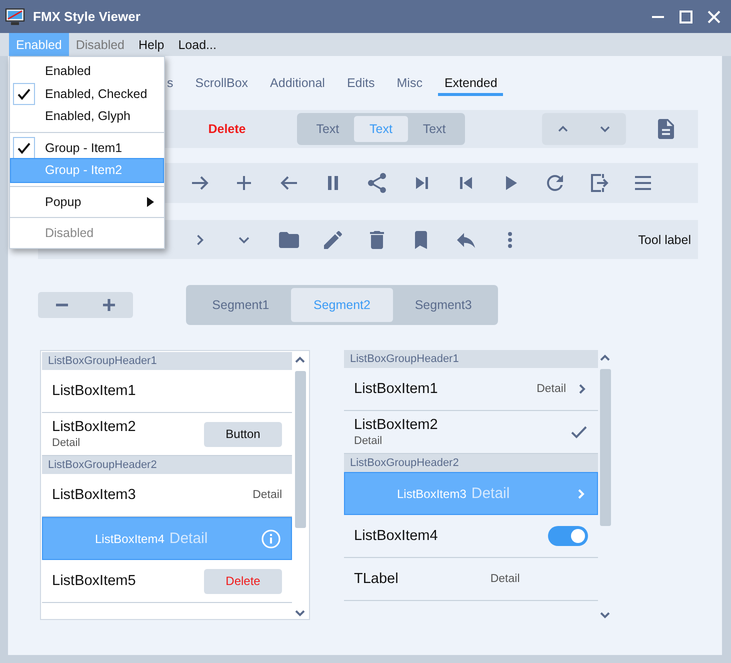  What do you see at coordinates (271, 538) in the screenshot?
I see `info-icon` at bounding box center [271, 538].